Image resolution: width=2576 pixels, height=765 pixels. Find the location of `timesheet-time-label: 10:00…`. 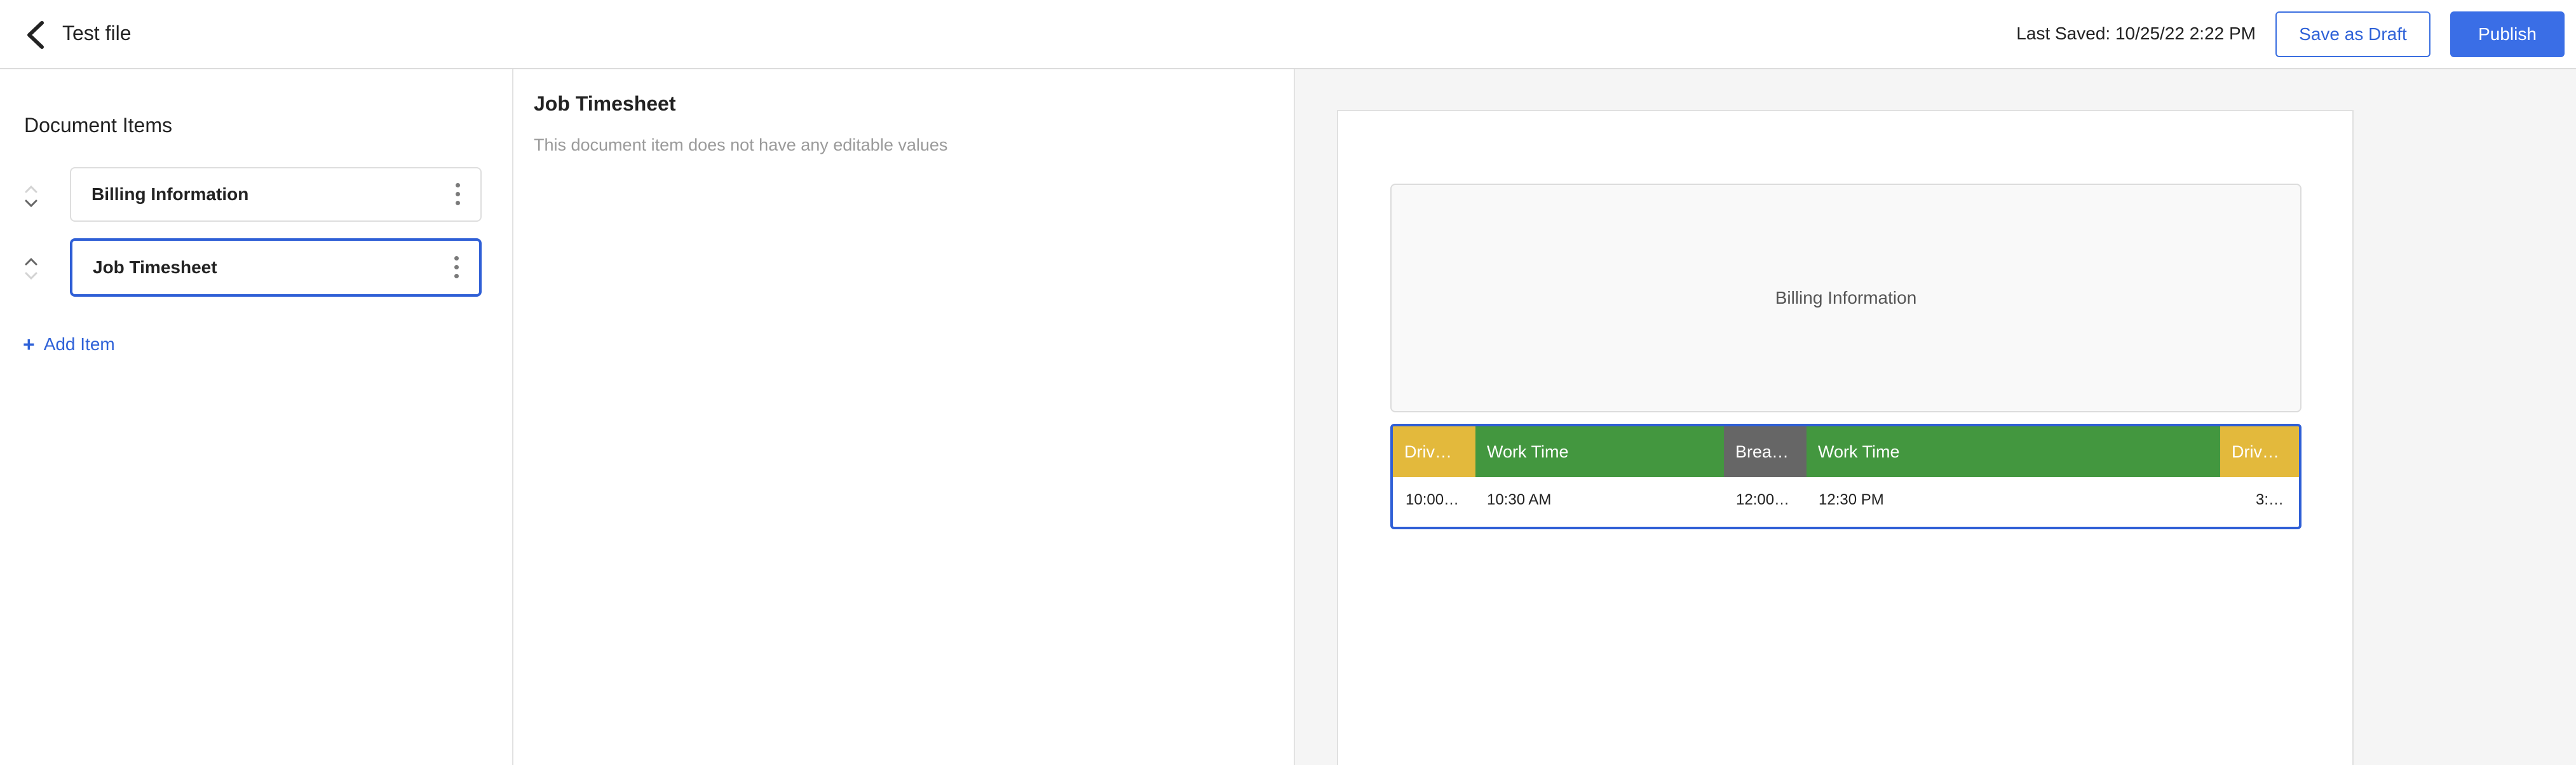

timesheet-time-label: 10:00… is located at coordinates (1433, 499).